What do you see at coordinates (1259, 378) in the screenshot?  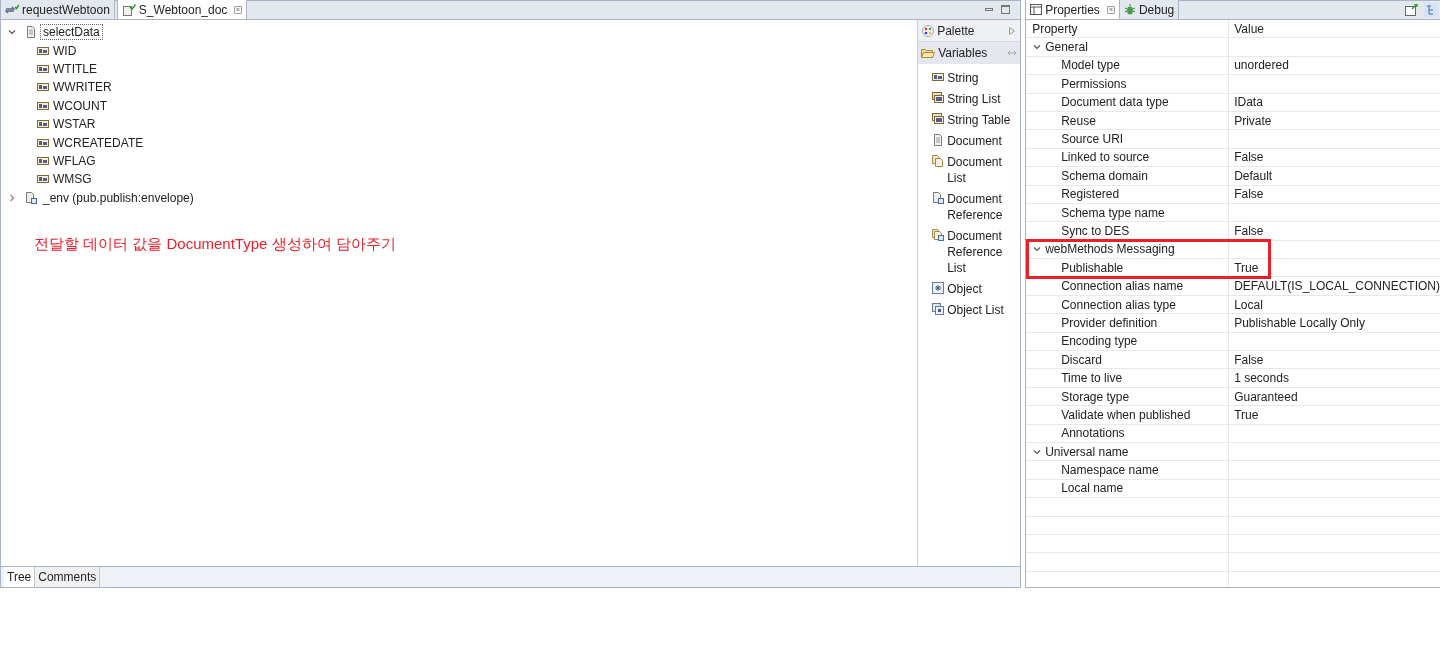 I see `property-value: 1 seconds` at bounding box center [1259, 378].